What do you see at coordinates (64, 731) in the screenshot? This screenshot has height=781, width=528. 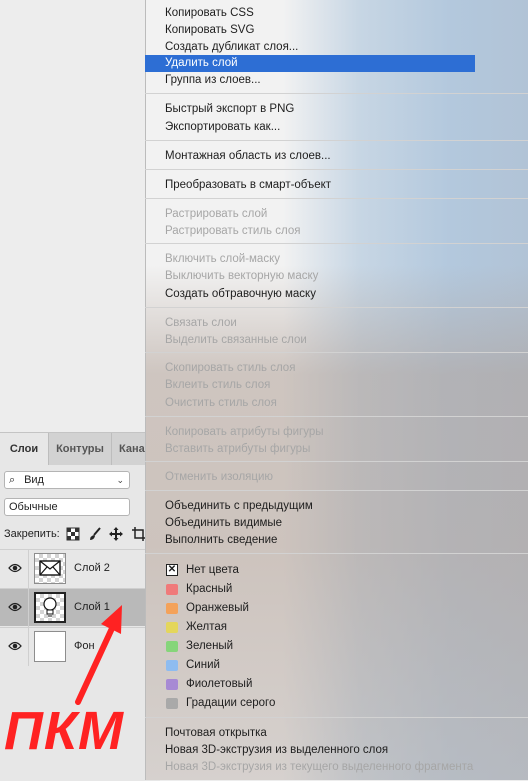 I see `annotation-label: ПКМ` at bounding box center [64, 731].